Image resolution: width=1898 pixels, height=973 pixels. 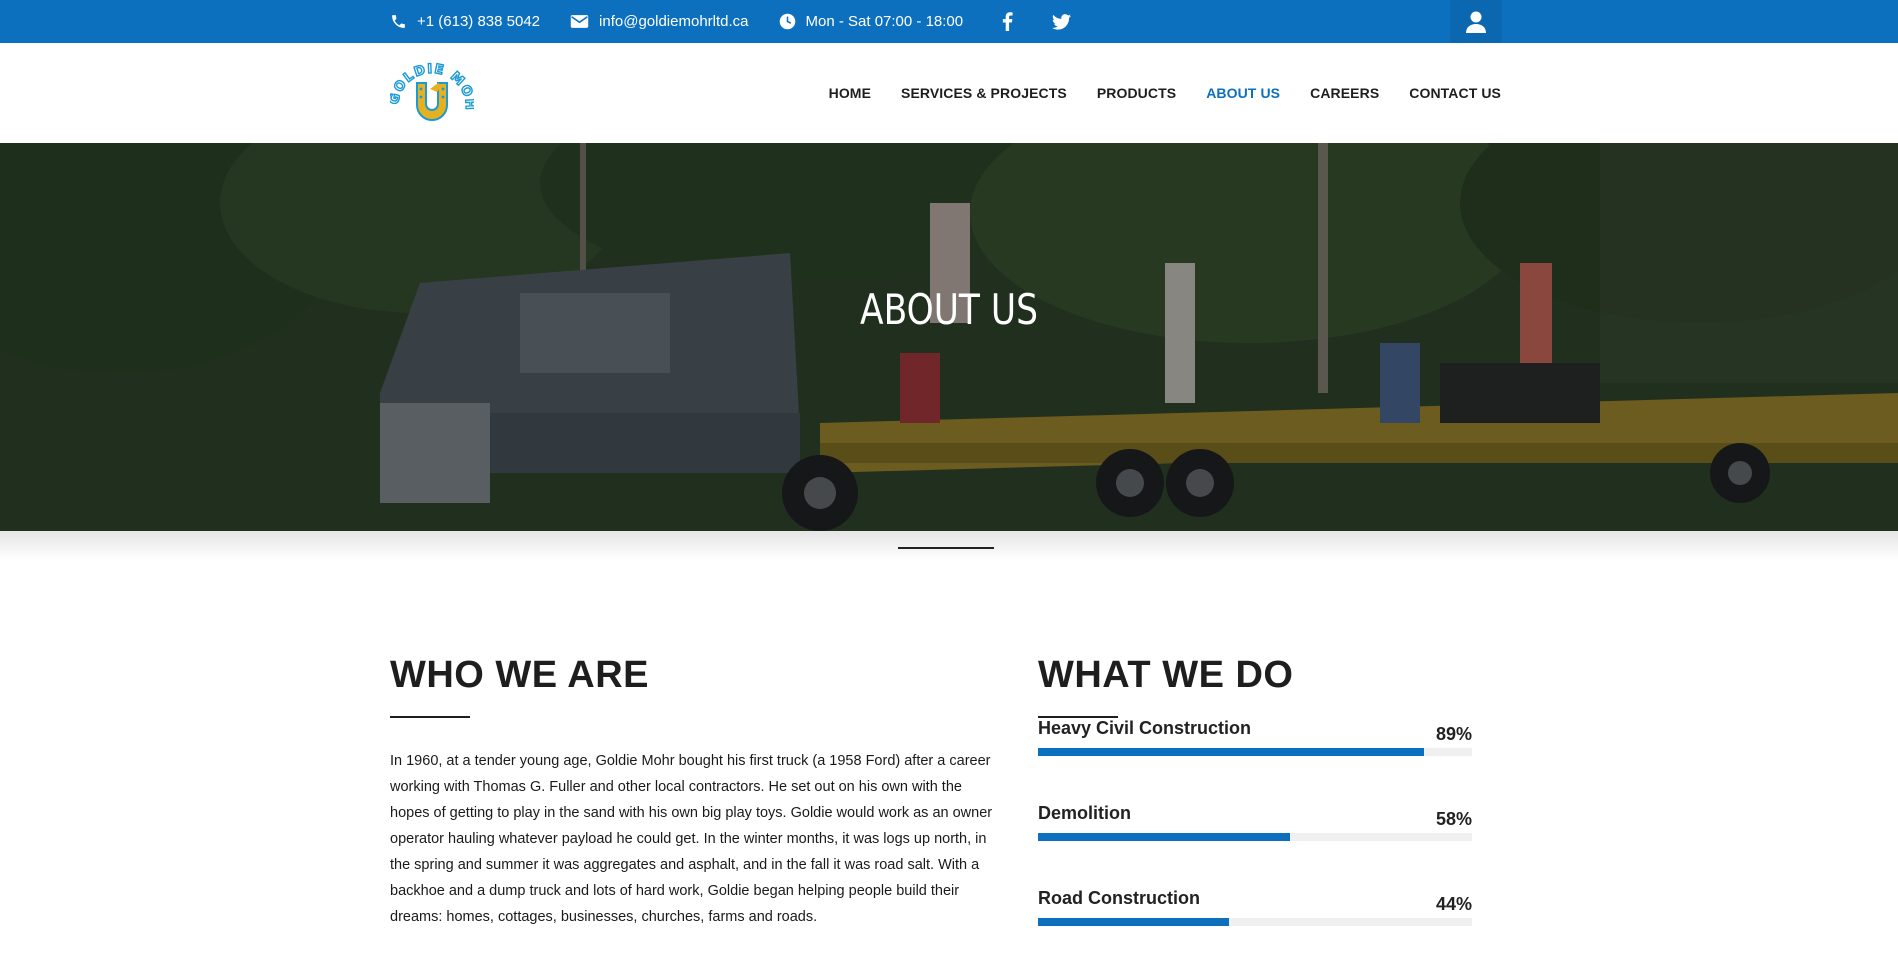 What do you see at coordinates (1344, 93) in the screenshot?
I see `nav-careers: CAREERS` at bounding box center [1344, 93].